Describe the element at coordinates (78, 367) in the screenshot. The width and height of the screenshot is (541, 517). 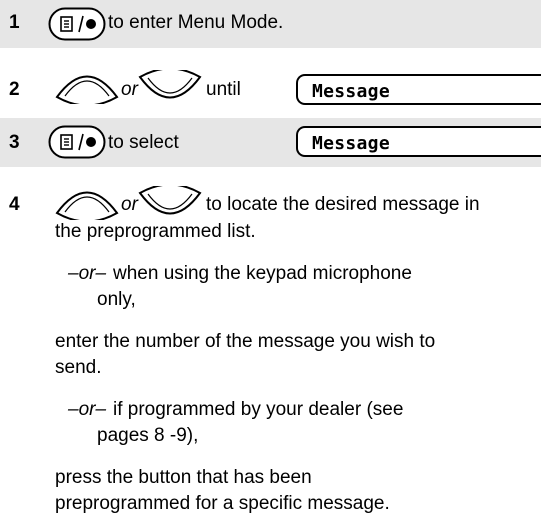
I see `para-2-line2: send.` at that location.